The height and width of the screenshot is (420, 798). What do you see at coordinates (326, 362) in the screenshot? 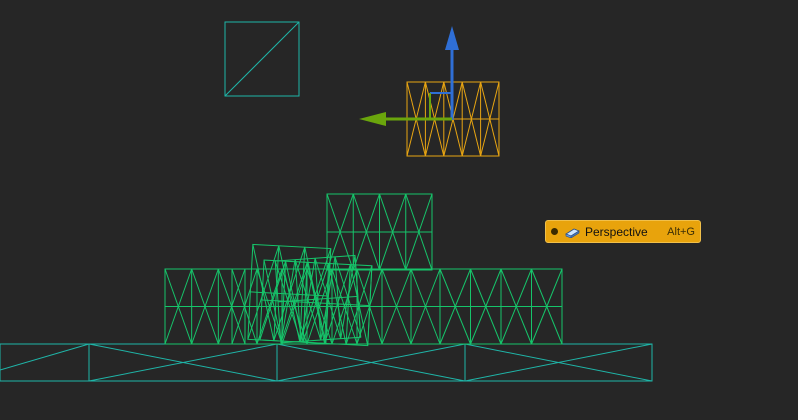
I see `floor-mesh` at bounding box center [326, 362].